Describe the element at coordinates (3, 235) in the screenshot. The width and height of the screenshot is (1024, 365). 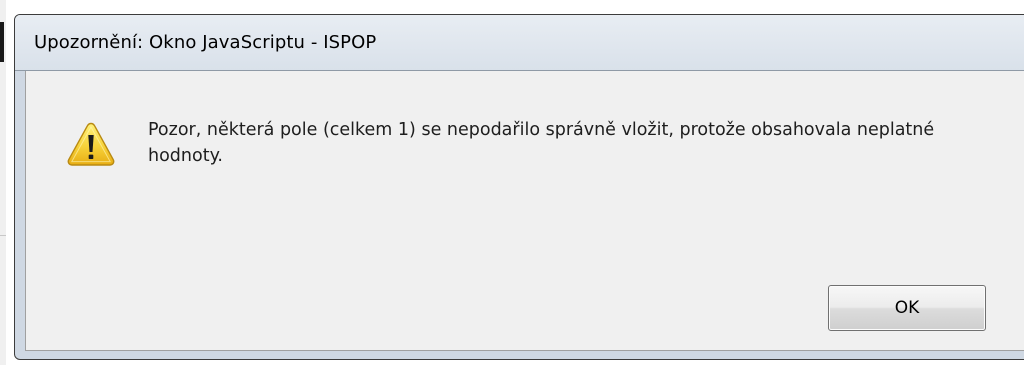
I see `background-window-edge-line` at that location.